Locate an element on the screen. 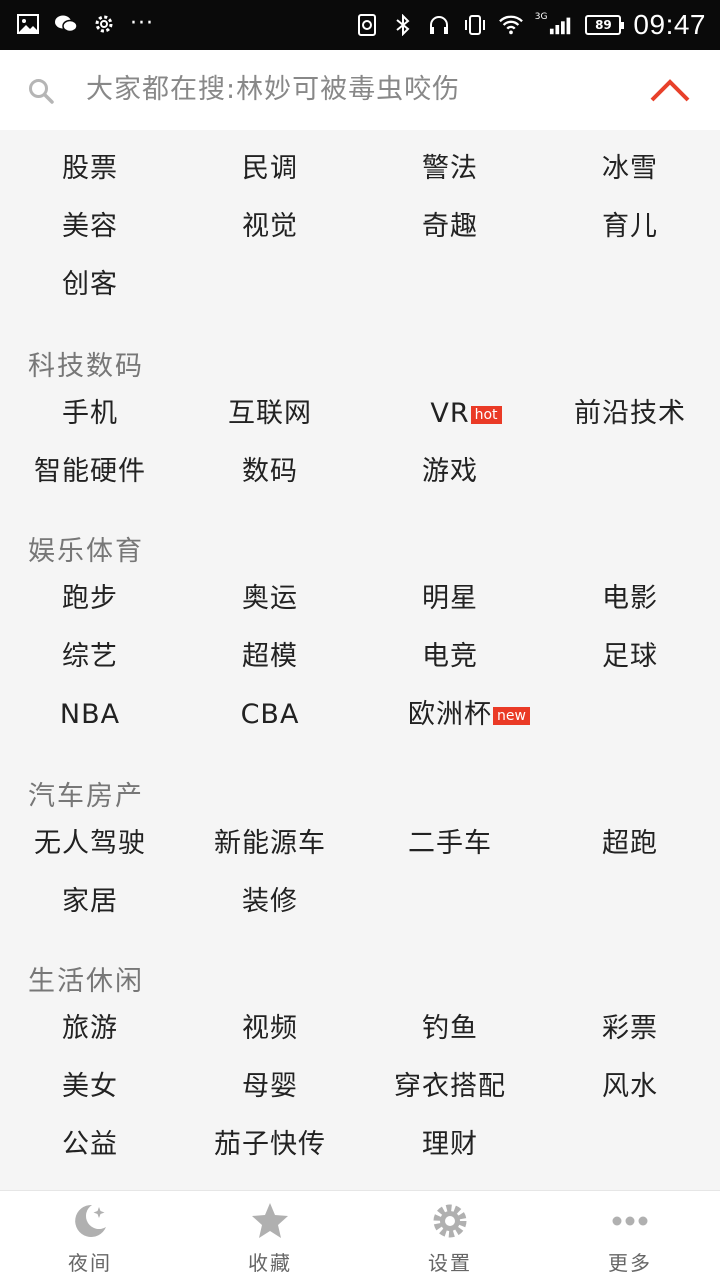 Image resolution: width=720 pixels, height=1280 pixels. channel-item: 奥运 is located at coordinates (270, 599).